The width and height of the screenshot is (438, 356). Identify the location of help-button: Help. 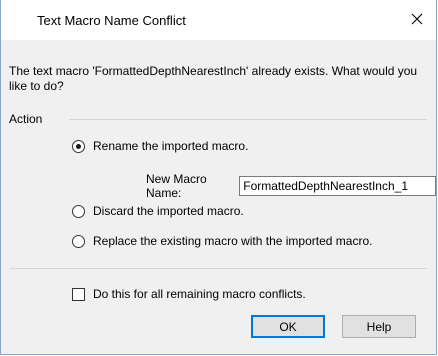
(379, 326).